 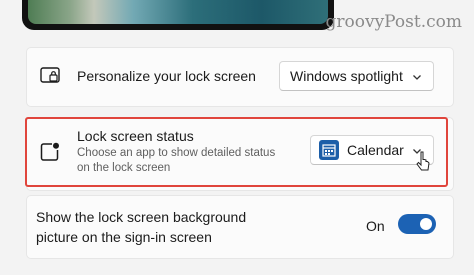 I want to click on personalize-label: Personalize your lock screen, so click(x=166, y=76).